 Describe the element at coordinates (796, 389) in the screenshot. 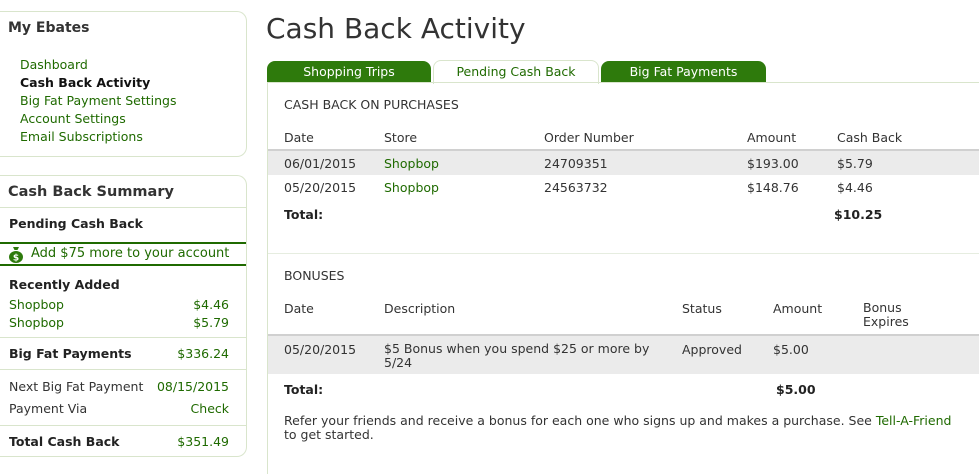

I see `bonuses-total-value: $5.00` at that location.